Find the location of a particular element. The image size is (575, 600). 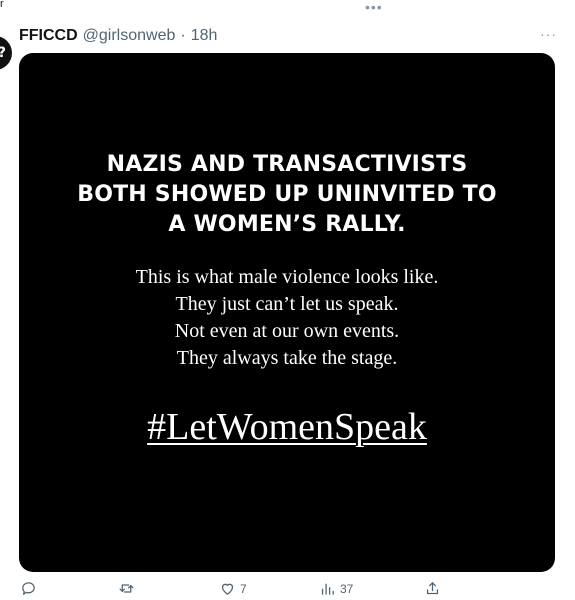

reply-icon is located at coordinates (28, 588).